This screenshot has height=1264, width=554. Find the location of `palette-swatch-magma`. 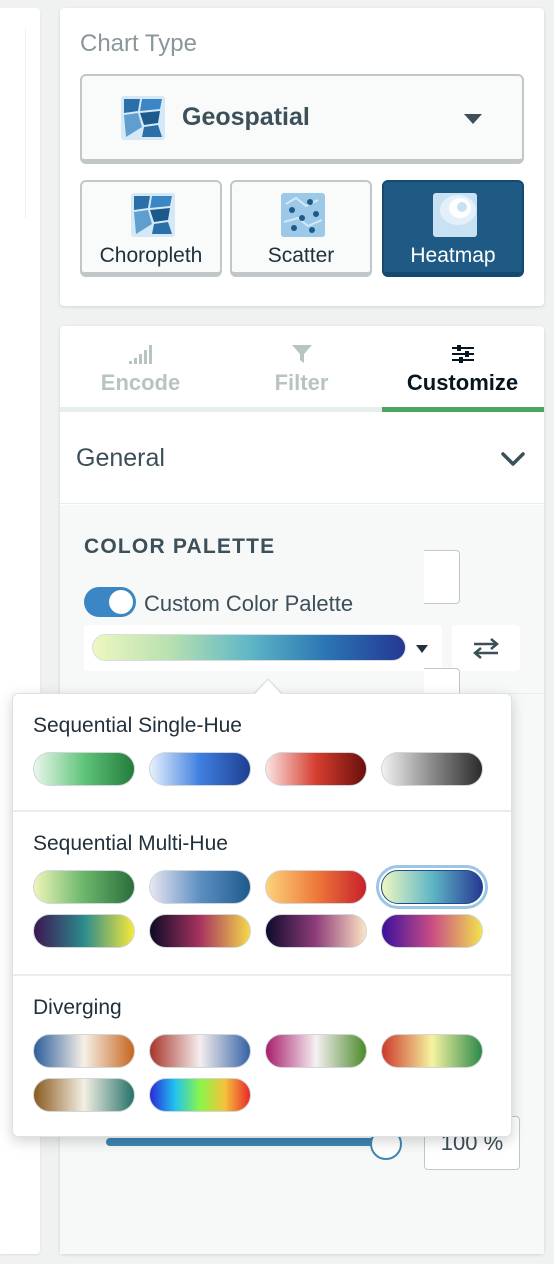

palette-swatch-magma is located at coordinates (316, 931).